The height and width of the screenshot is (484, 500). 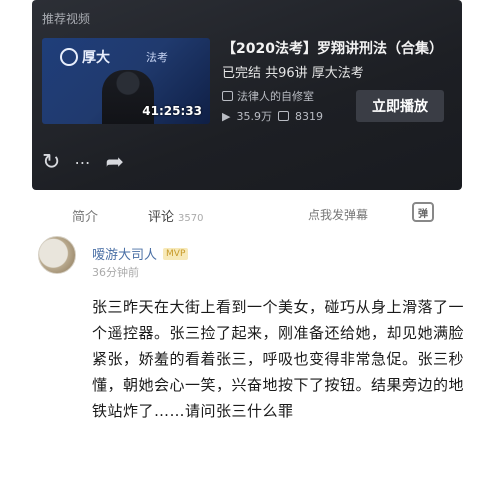 What do you see at coordinates (338, 214) in the screenshot?
I see `danmaku-input: 点我发弹幕` at bounding box center [338, 214].